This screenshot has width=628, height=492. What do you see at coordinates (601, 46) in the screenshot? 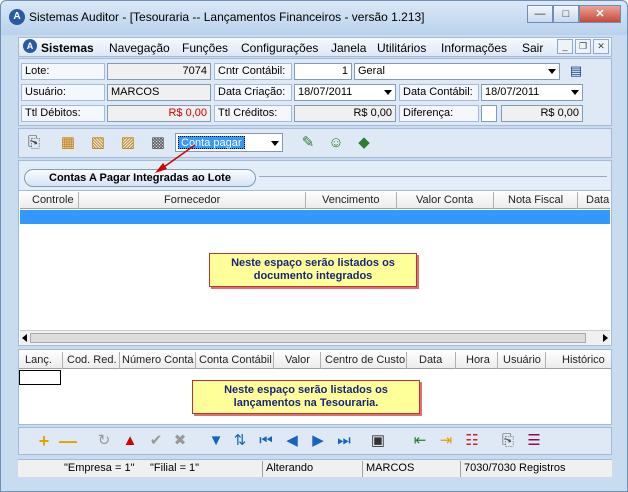
I see `mdi-close-button: ✕` at bounding box center [601, 46].